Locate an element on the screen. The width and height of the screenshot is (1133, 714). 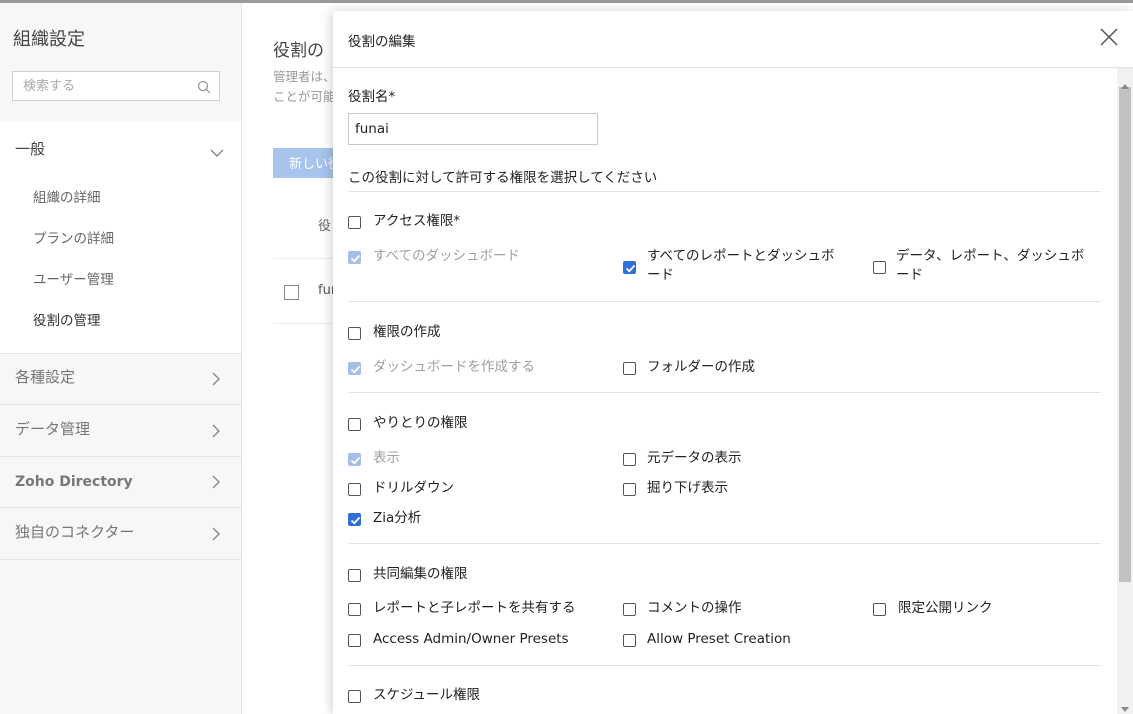
access-admin-presets-label: Access Admin/Owner Presets is located at coordinates (471, 639).